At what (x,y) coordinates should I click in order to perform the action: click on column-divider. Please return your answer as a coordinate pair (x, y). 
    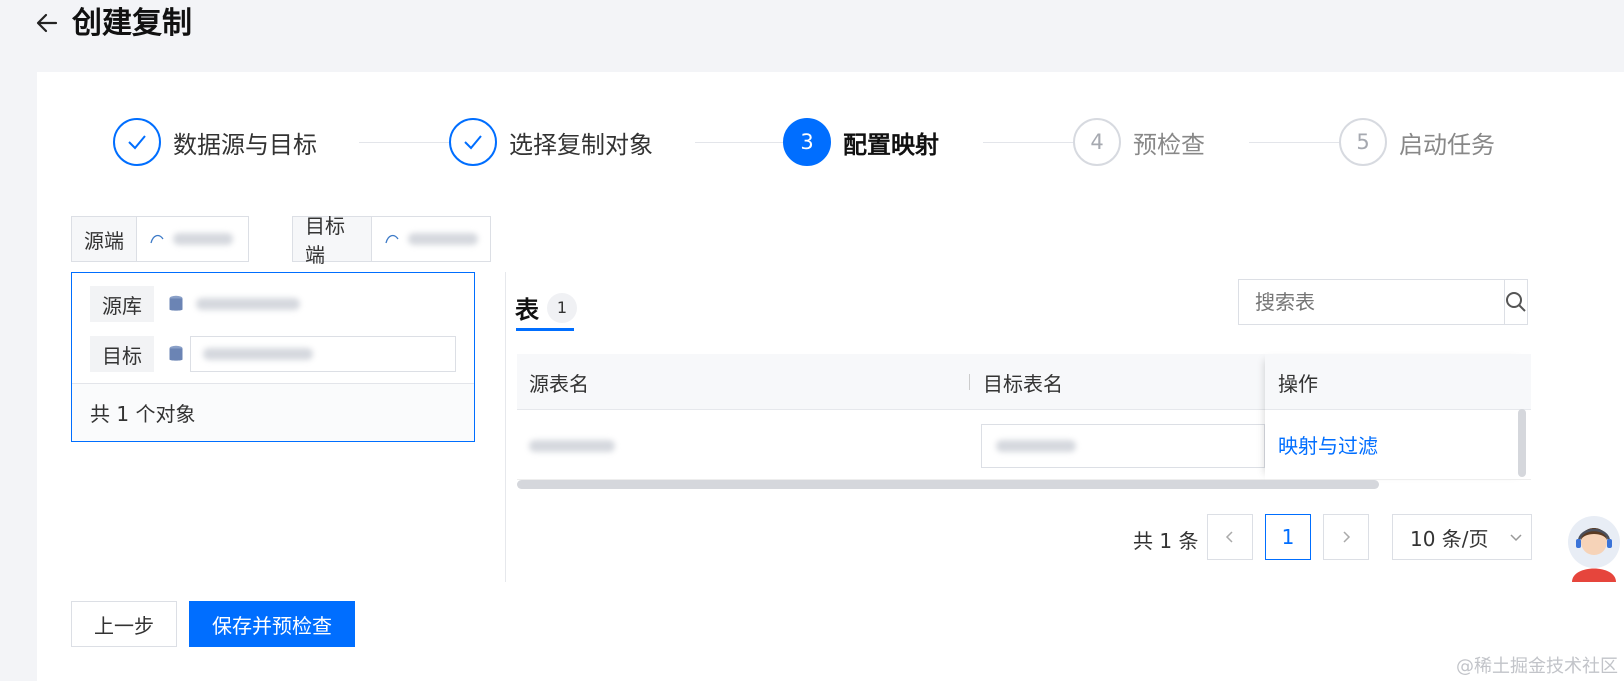
    Looking at the image, I should click on (969, 382).